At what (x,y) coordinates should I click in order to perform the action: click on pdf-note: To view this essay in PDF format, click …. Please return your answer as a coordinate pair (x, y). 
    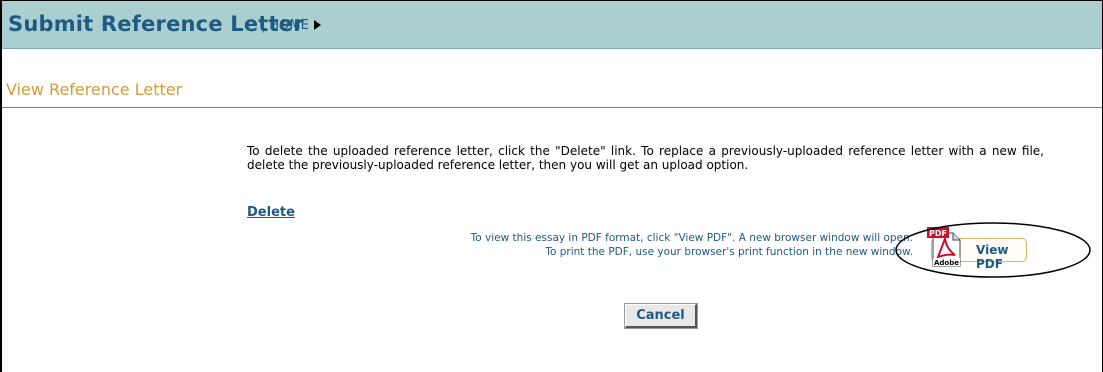
    Looking at the image, I should click on (633, 245).